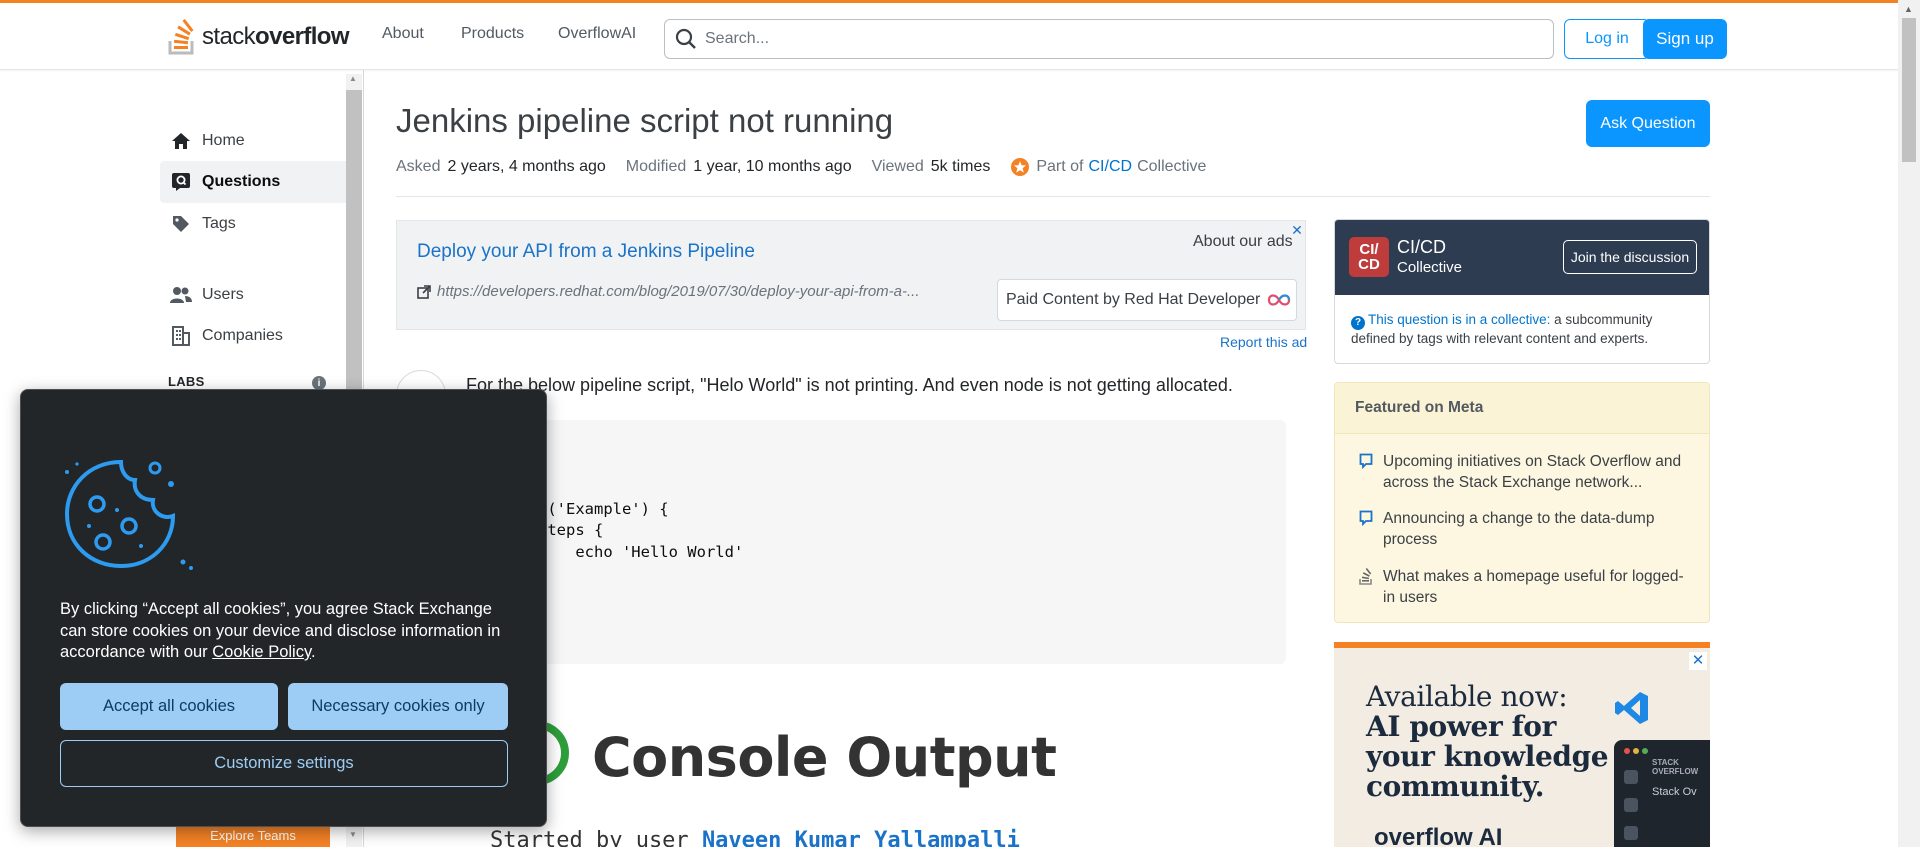  What do you see at coordinates (261, 652) in the screenshot?
I see `cookie-policy-link: Cookie Policy` at bounding box center [261, 652].